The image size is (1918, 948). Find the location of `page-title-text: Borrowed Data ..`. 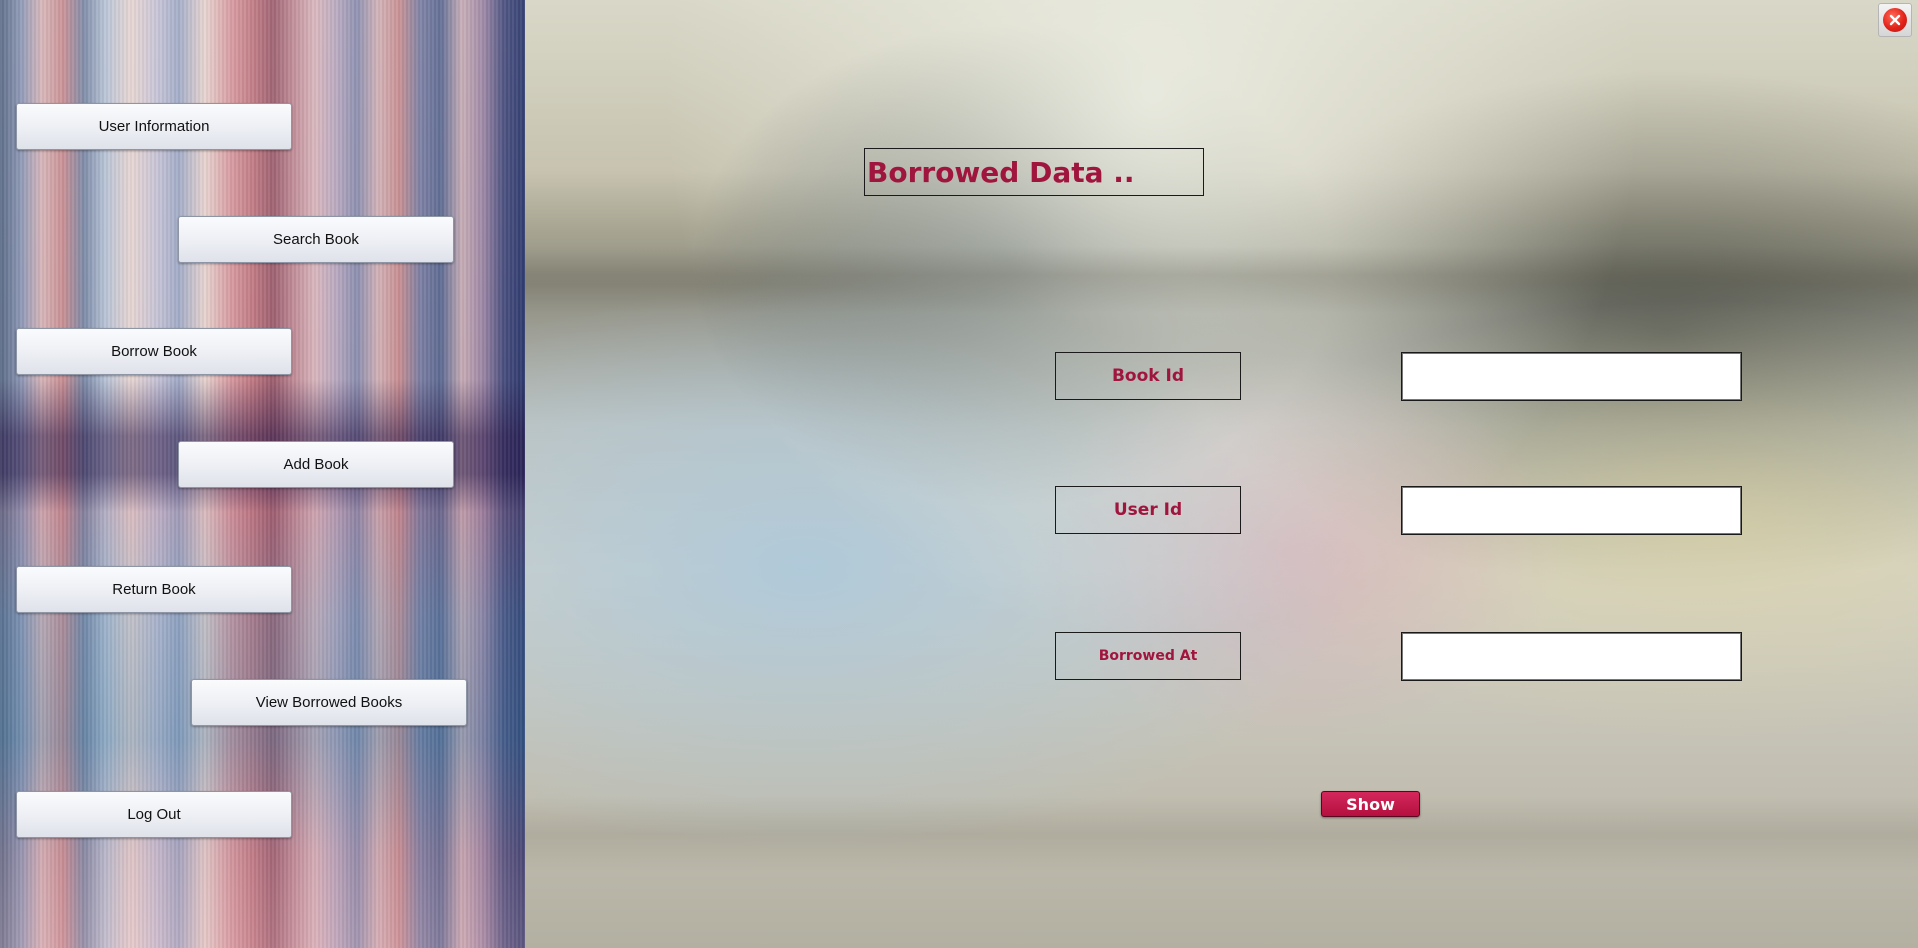

page-title-text: Borrowed Data .. is located at coordinates (1001, 172).